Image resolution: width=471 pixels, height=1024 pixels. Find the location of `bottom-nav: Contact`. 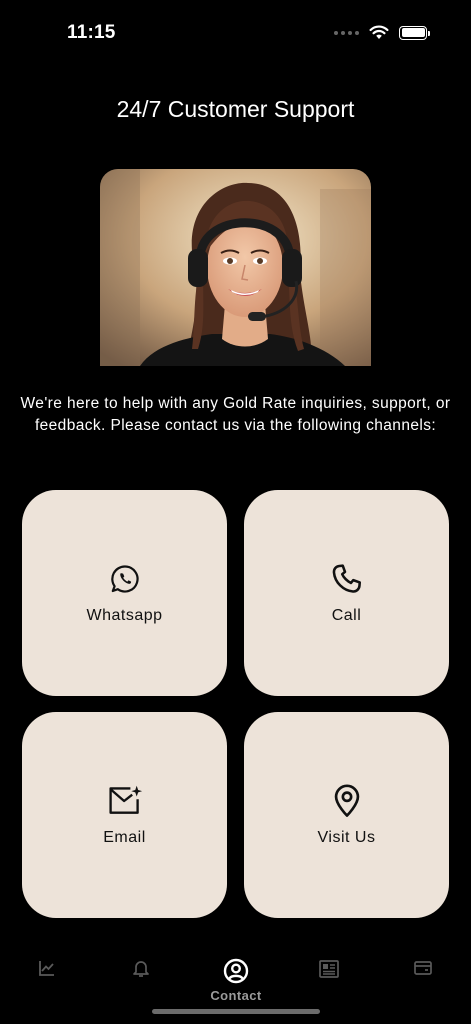

bottom-nav: Contact is located at coordinates (235, 980).